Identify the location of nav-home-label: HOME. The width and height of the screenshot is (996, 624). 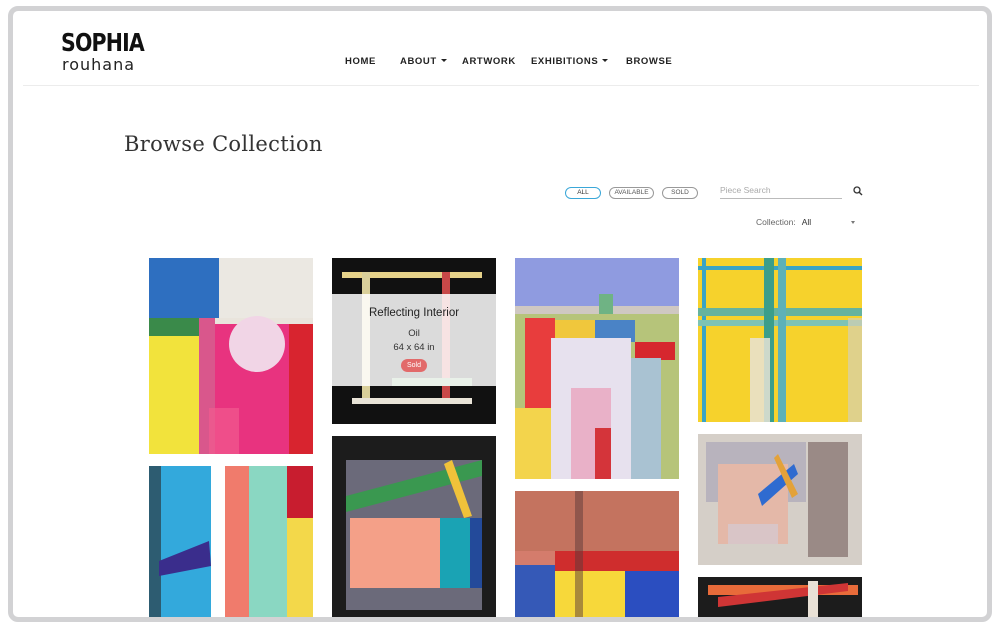
(360, 61).